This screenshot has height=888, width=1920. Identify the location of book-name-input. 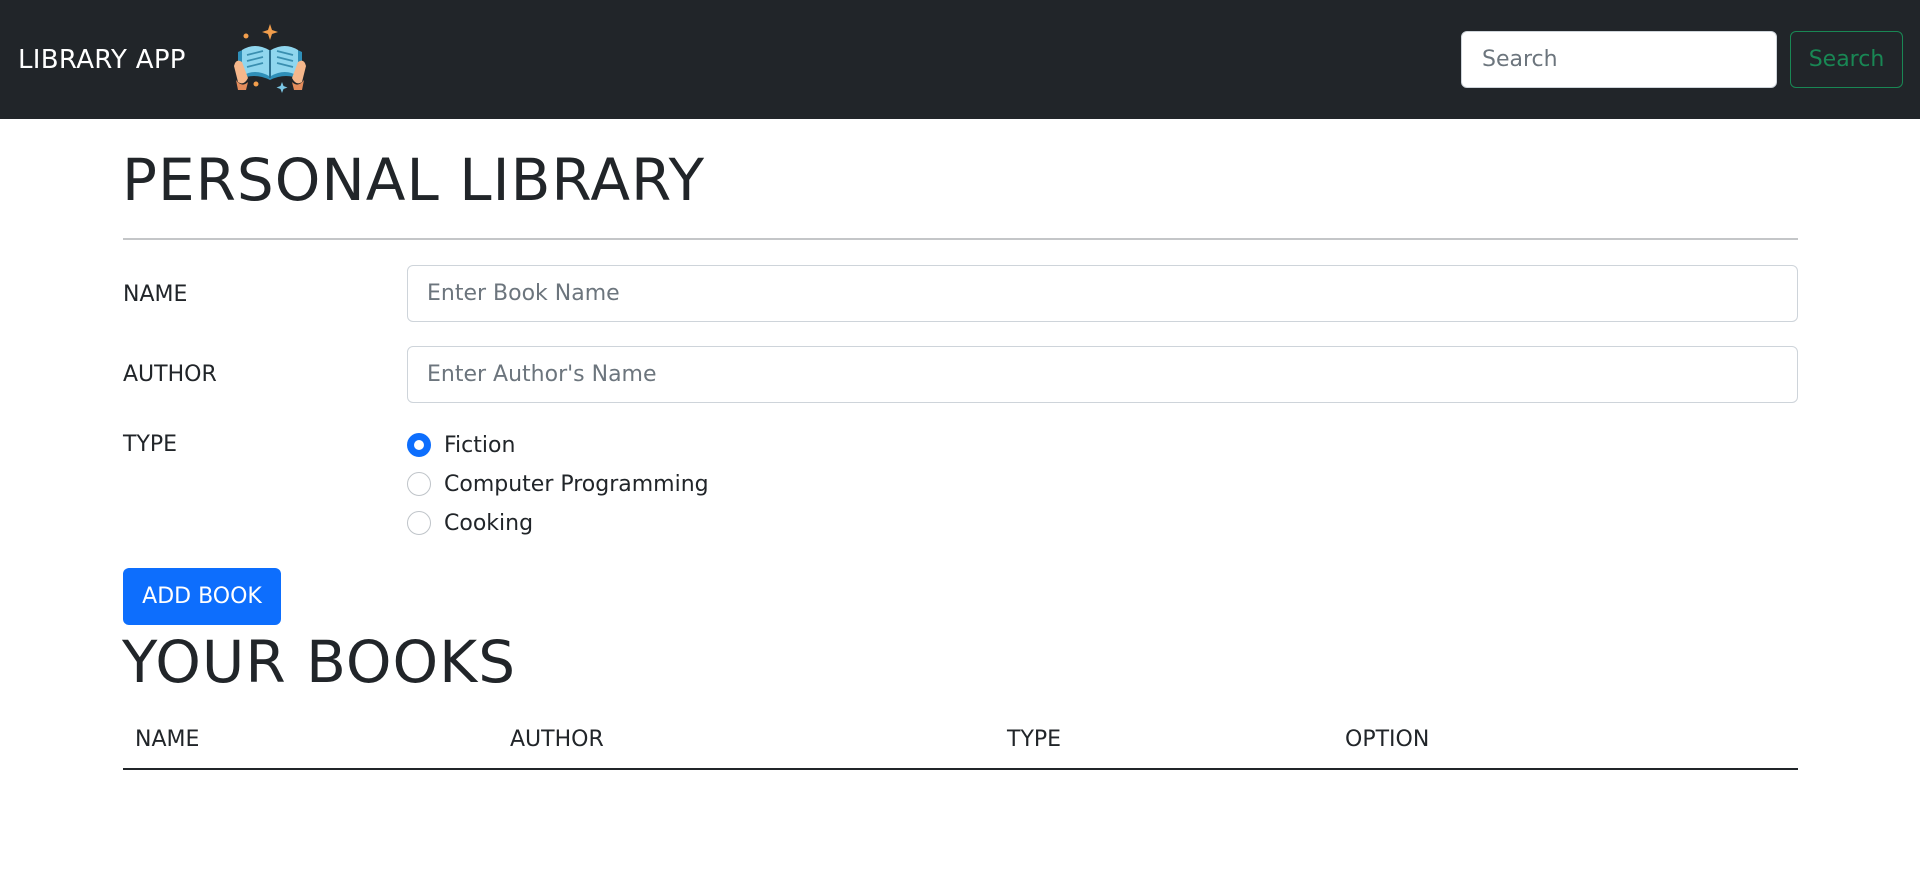
(1102, 293).